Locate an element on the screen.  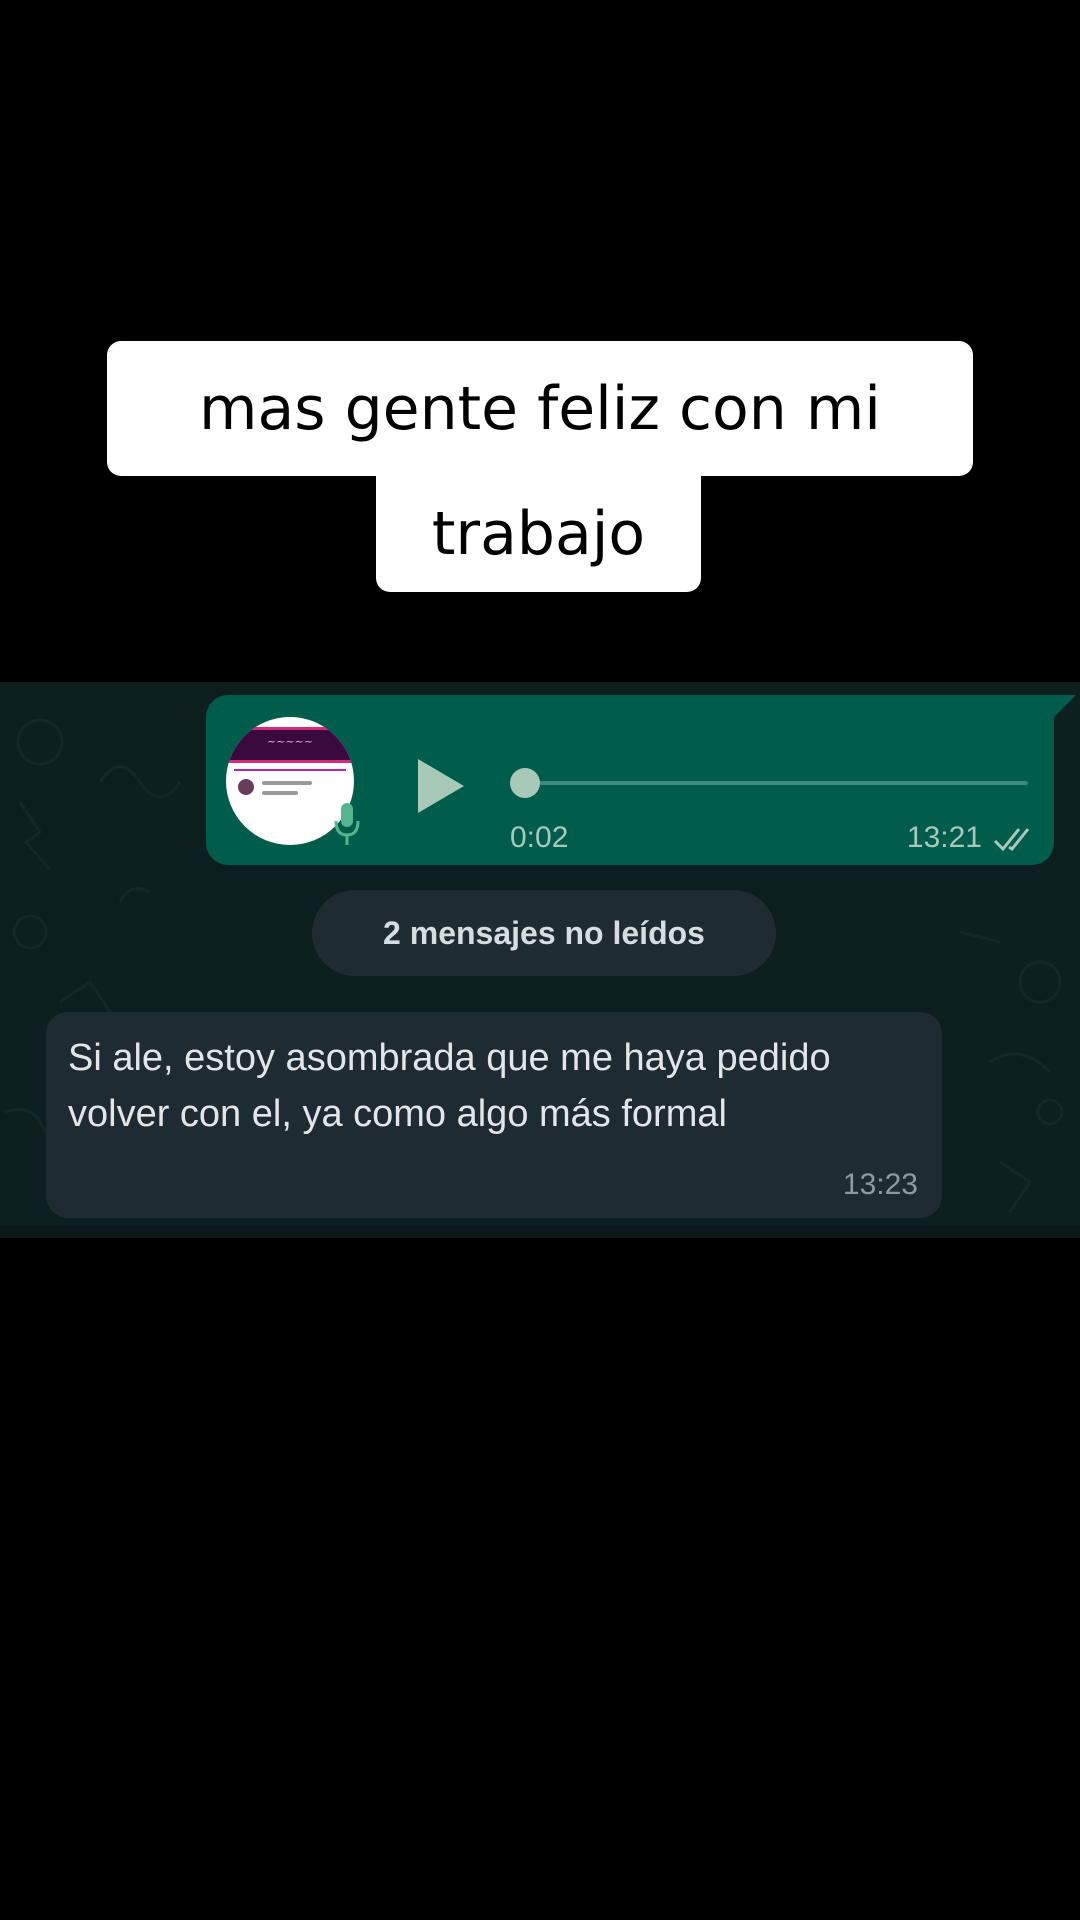
avatar-profile-dot is located at coordinates (246, 787).